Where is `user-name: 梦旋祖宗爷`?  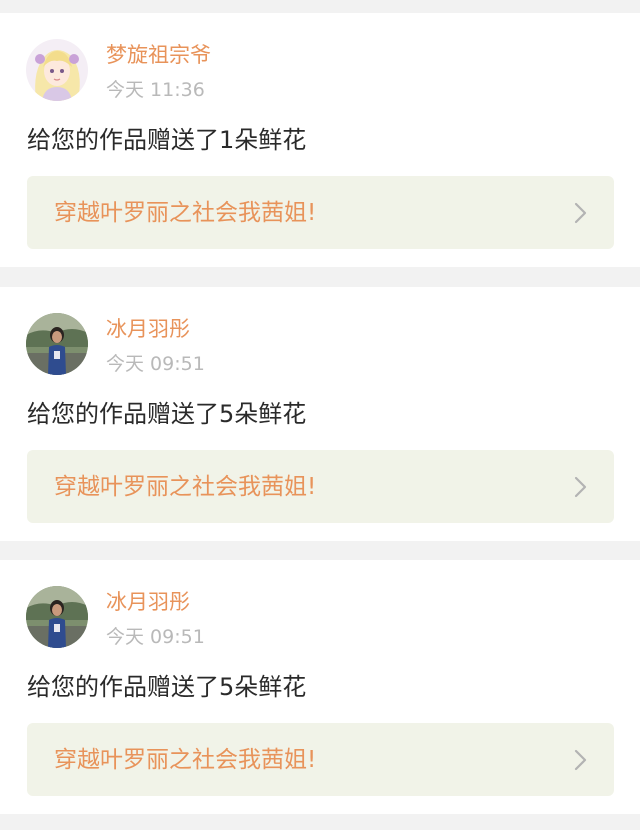
user-name: 梦旋祖宗爷 is located at coordinates (158, 55).